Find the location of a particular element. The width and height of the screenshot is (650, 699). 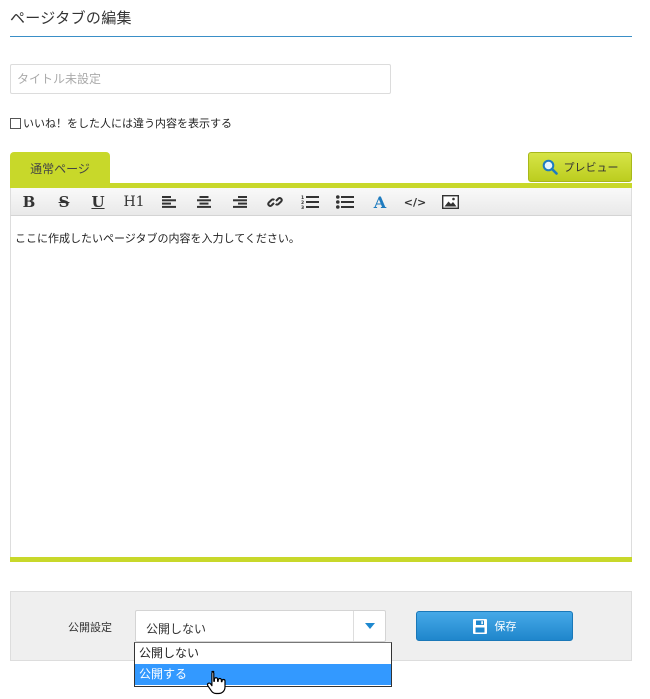

editor-toolbar: B S U H1 1 2 3 A </> is located at coordinates (321, 202).